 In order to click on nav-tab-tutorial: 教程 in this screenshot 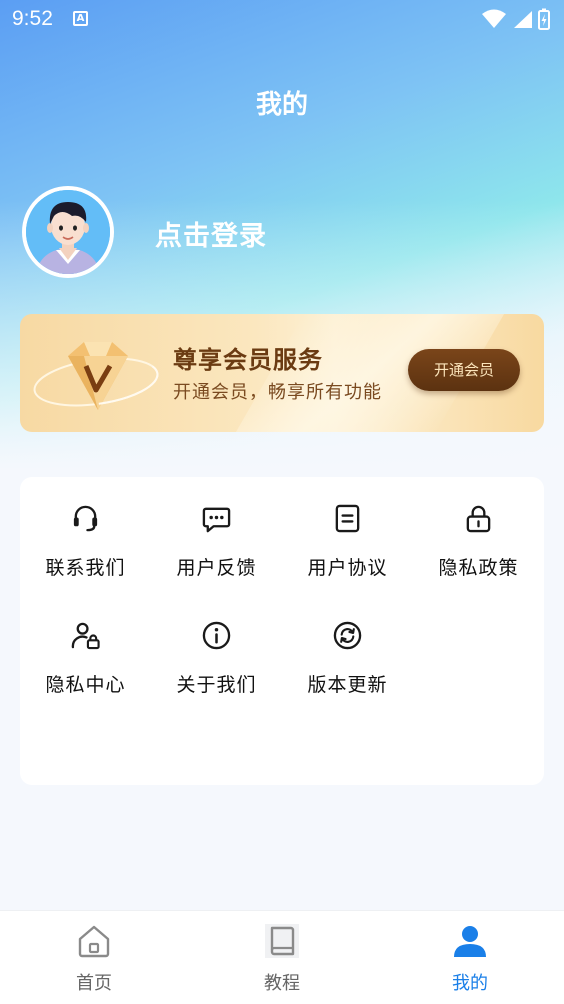, I will do `click(282, 957)`.